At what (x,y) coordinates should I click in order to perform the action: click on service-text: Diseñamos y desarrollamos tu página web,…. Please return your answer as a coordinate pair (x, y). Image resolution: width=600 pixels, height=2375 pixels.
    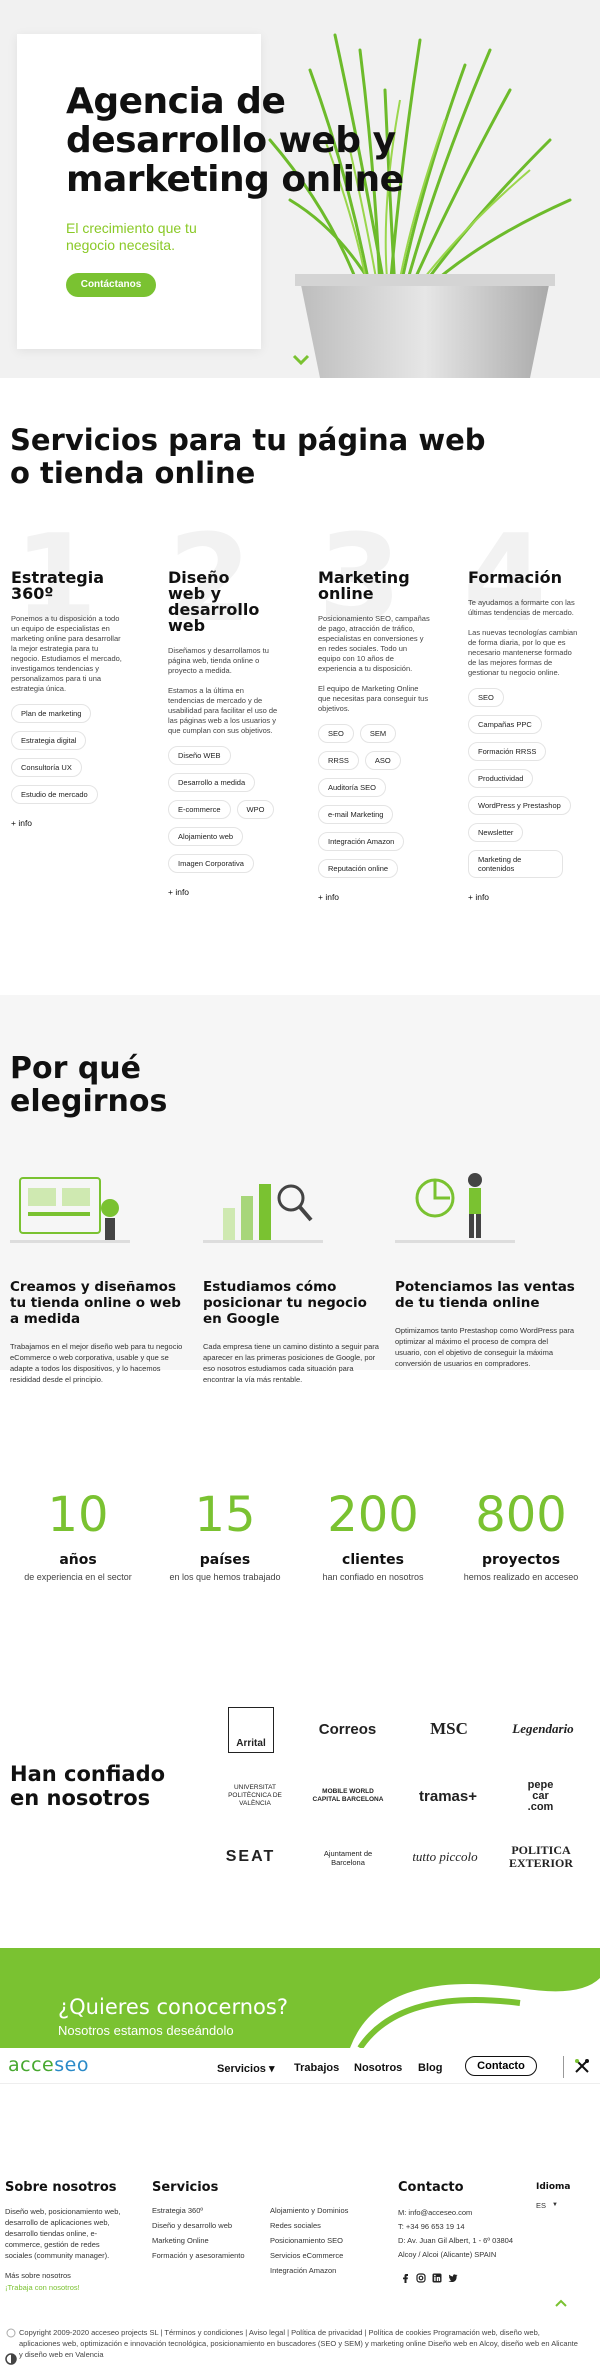
    Looking at the image, I should click on (218, 660).